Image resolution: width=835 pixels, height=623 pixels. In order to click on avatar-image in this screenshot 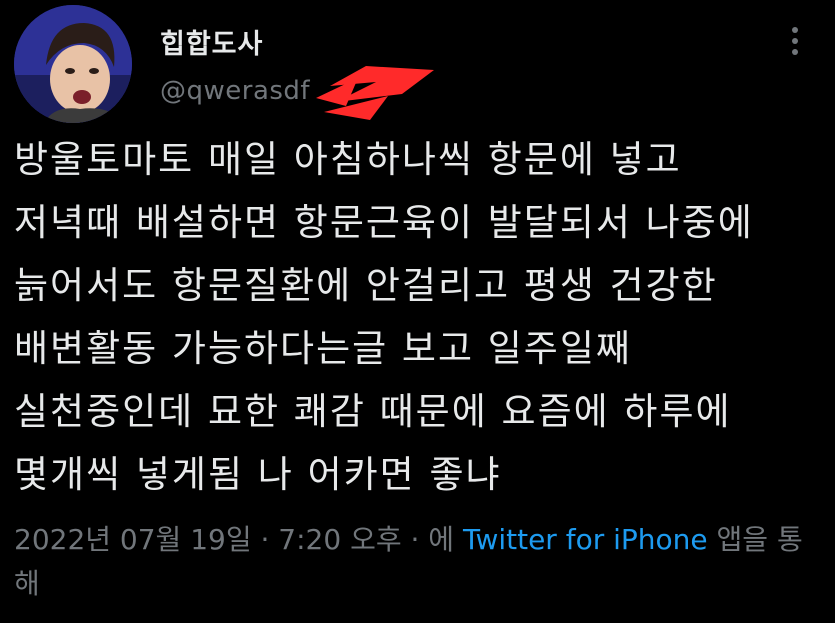, I will do `click(73, 64)`.